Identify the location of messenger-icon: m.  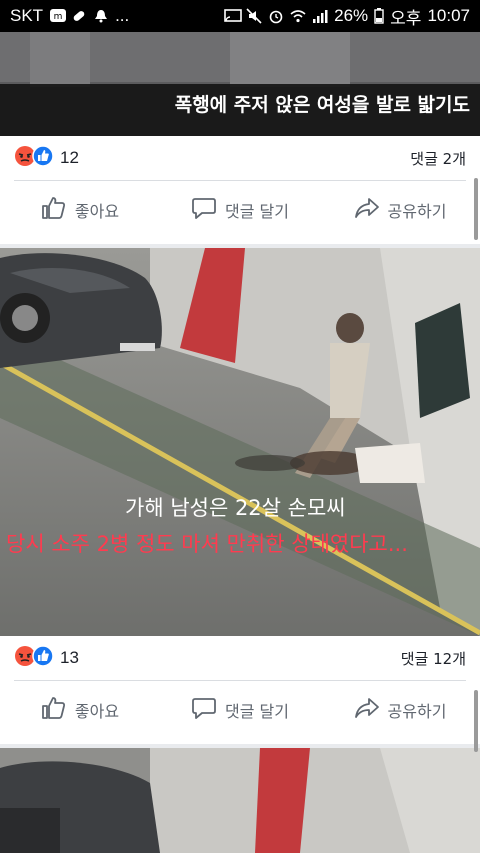
(58, 16).